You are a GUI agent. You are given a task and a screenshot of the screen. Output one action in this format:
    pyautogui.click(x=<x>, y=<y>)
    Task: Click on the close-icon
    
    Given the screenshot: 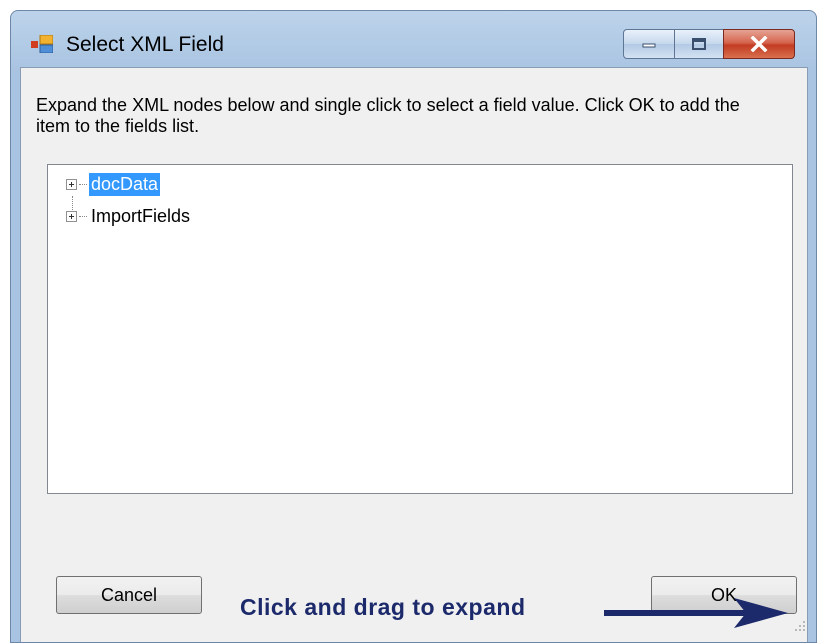 What is the action you would take?
    pyautogui.click(x=759, y=44)
    